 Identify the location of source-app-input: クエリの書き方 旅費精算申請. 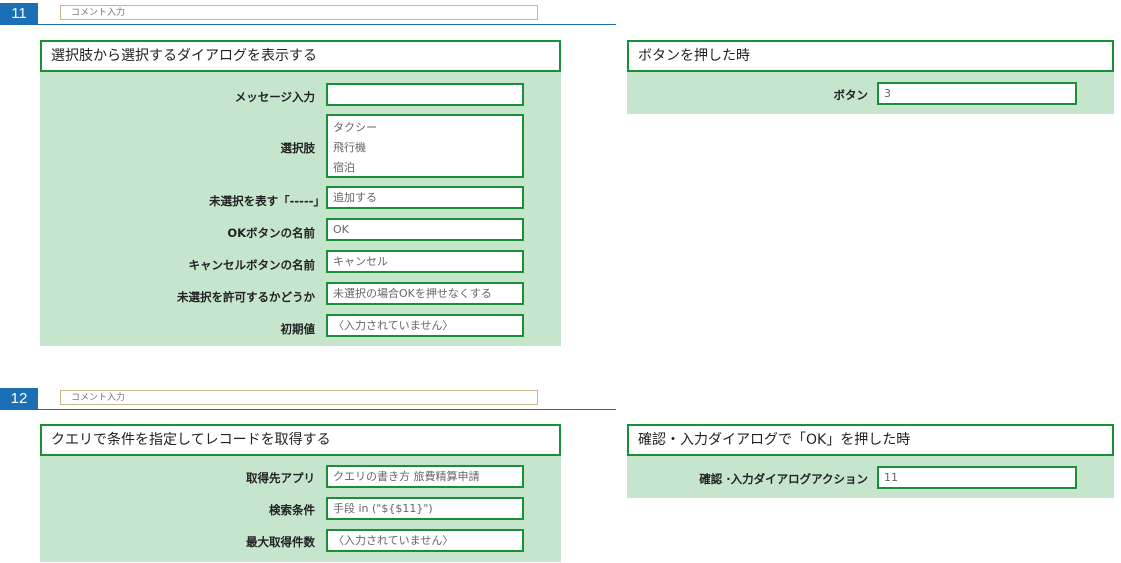
(425, 476).